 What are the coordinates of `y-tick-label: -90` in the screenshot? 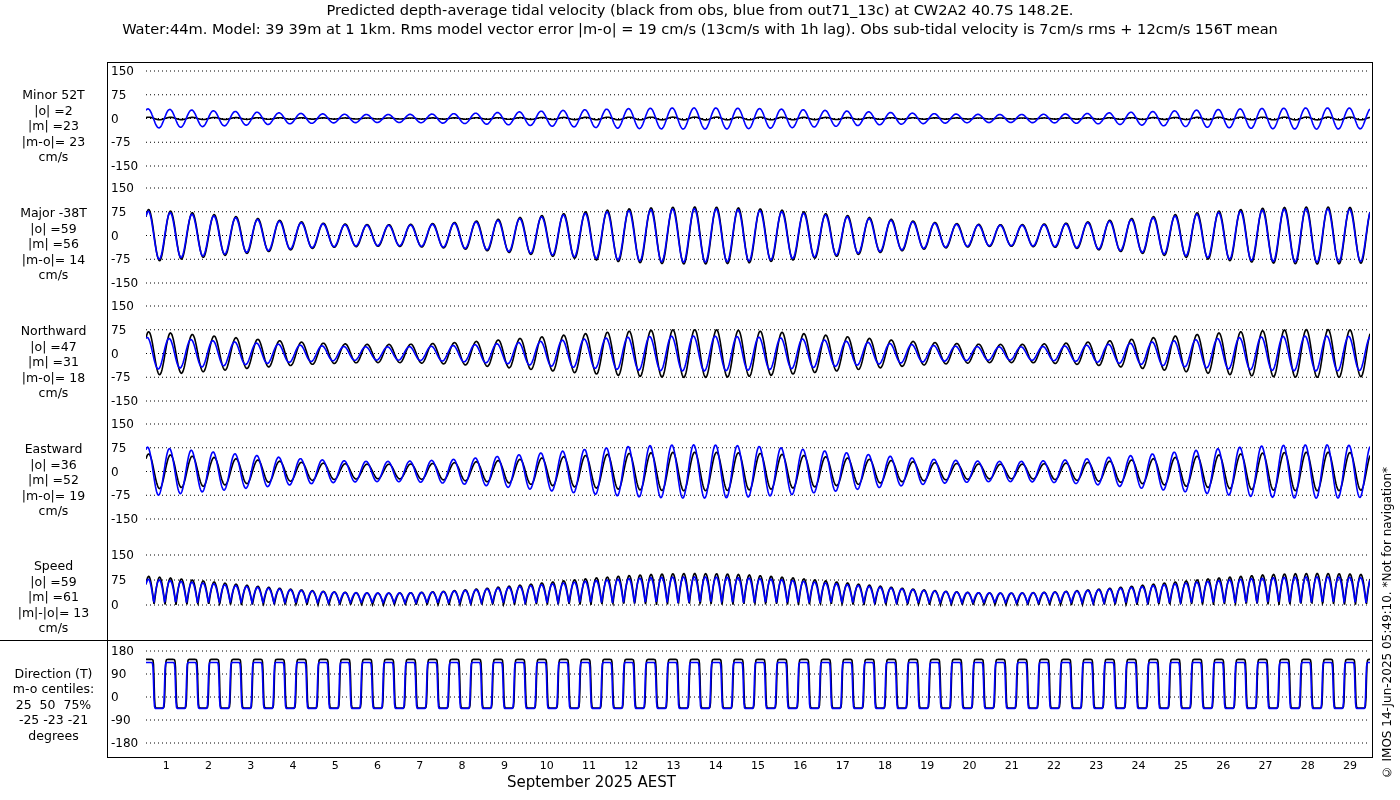 It's located at (121, 720).